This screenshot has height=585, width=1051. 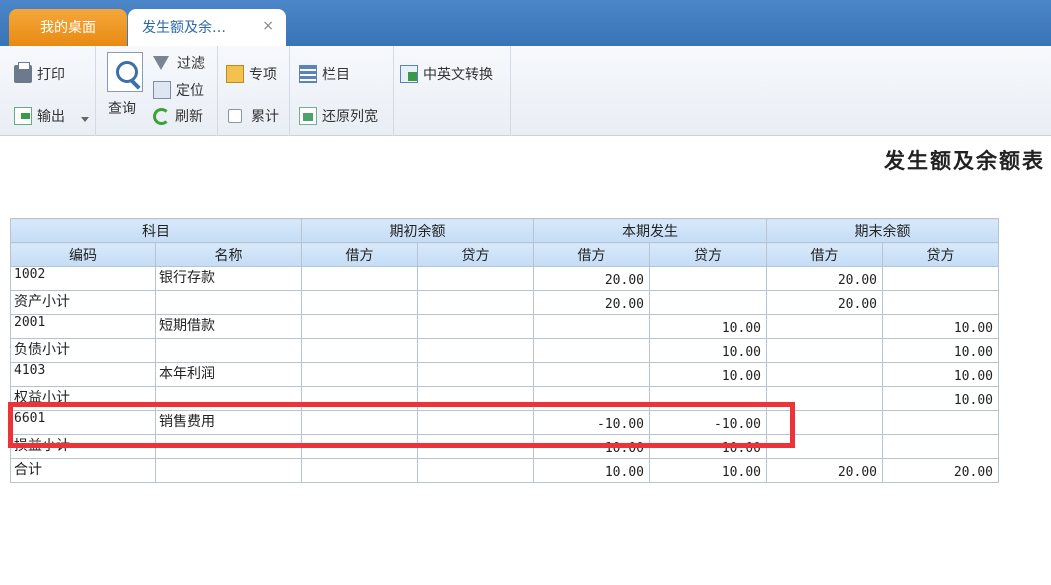 I want to click on restore-width-button: 还原列宽, so click(x=338, y=116).